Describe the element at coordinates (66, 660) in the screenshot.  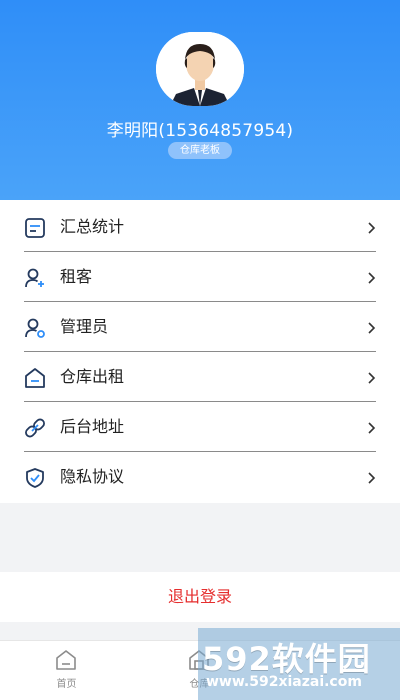
I see `home-icon` at that location.